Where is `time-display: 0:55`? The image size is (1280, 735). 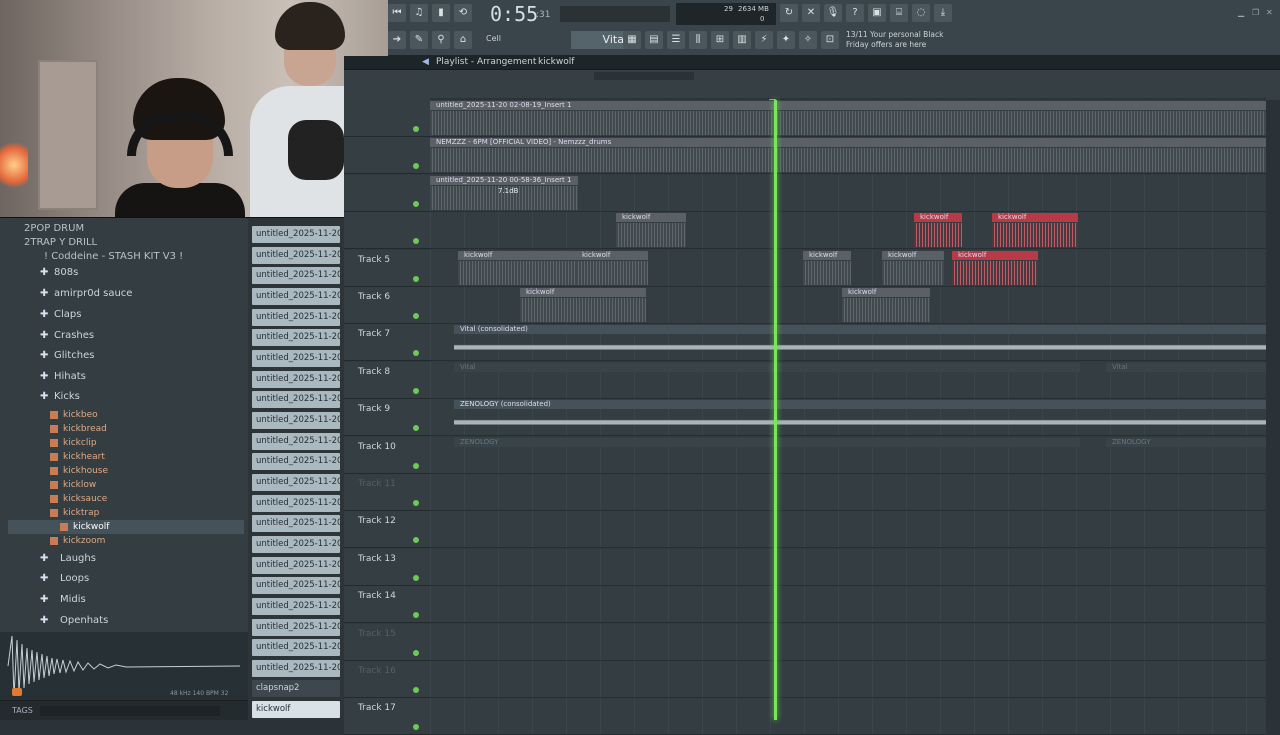
time-display: 0:55 is located at coordinates (514, 14).